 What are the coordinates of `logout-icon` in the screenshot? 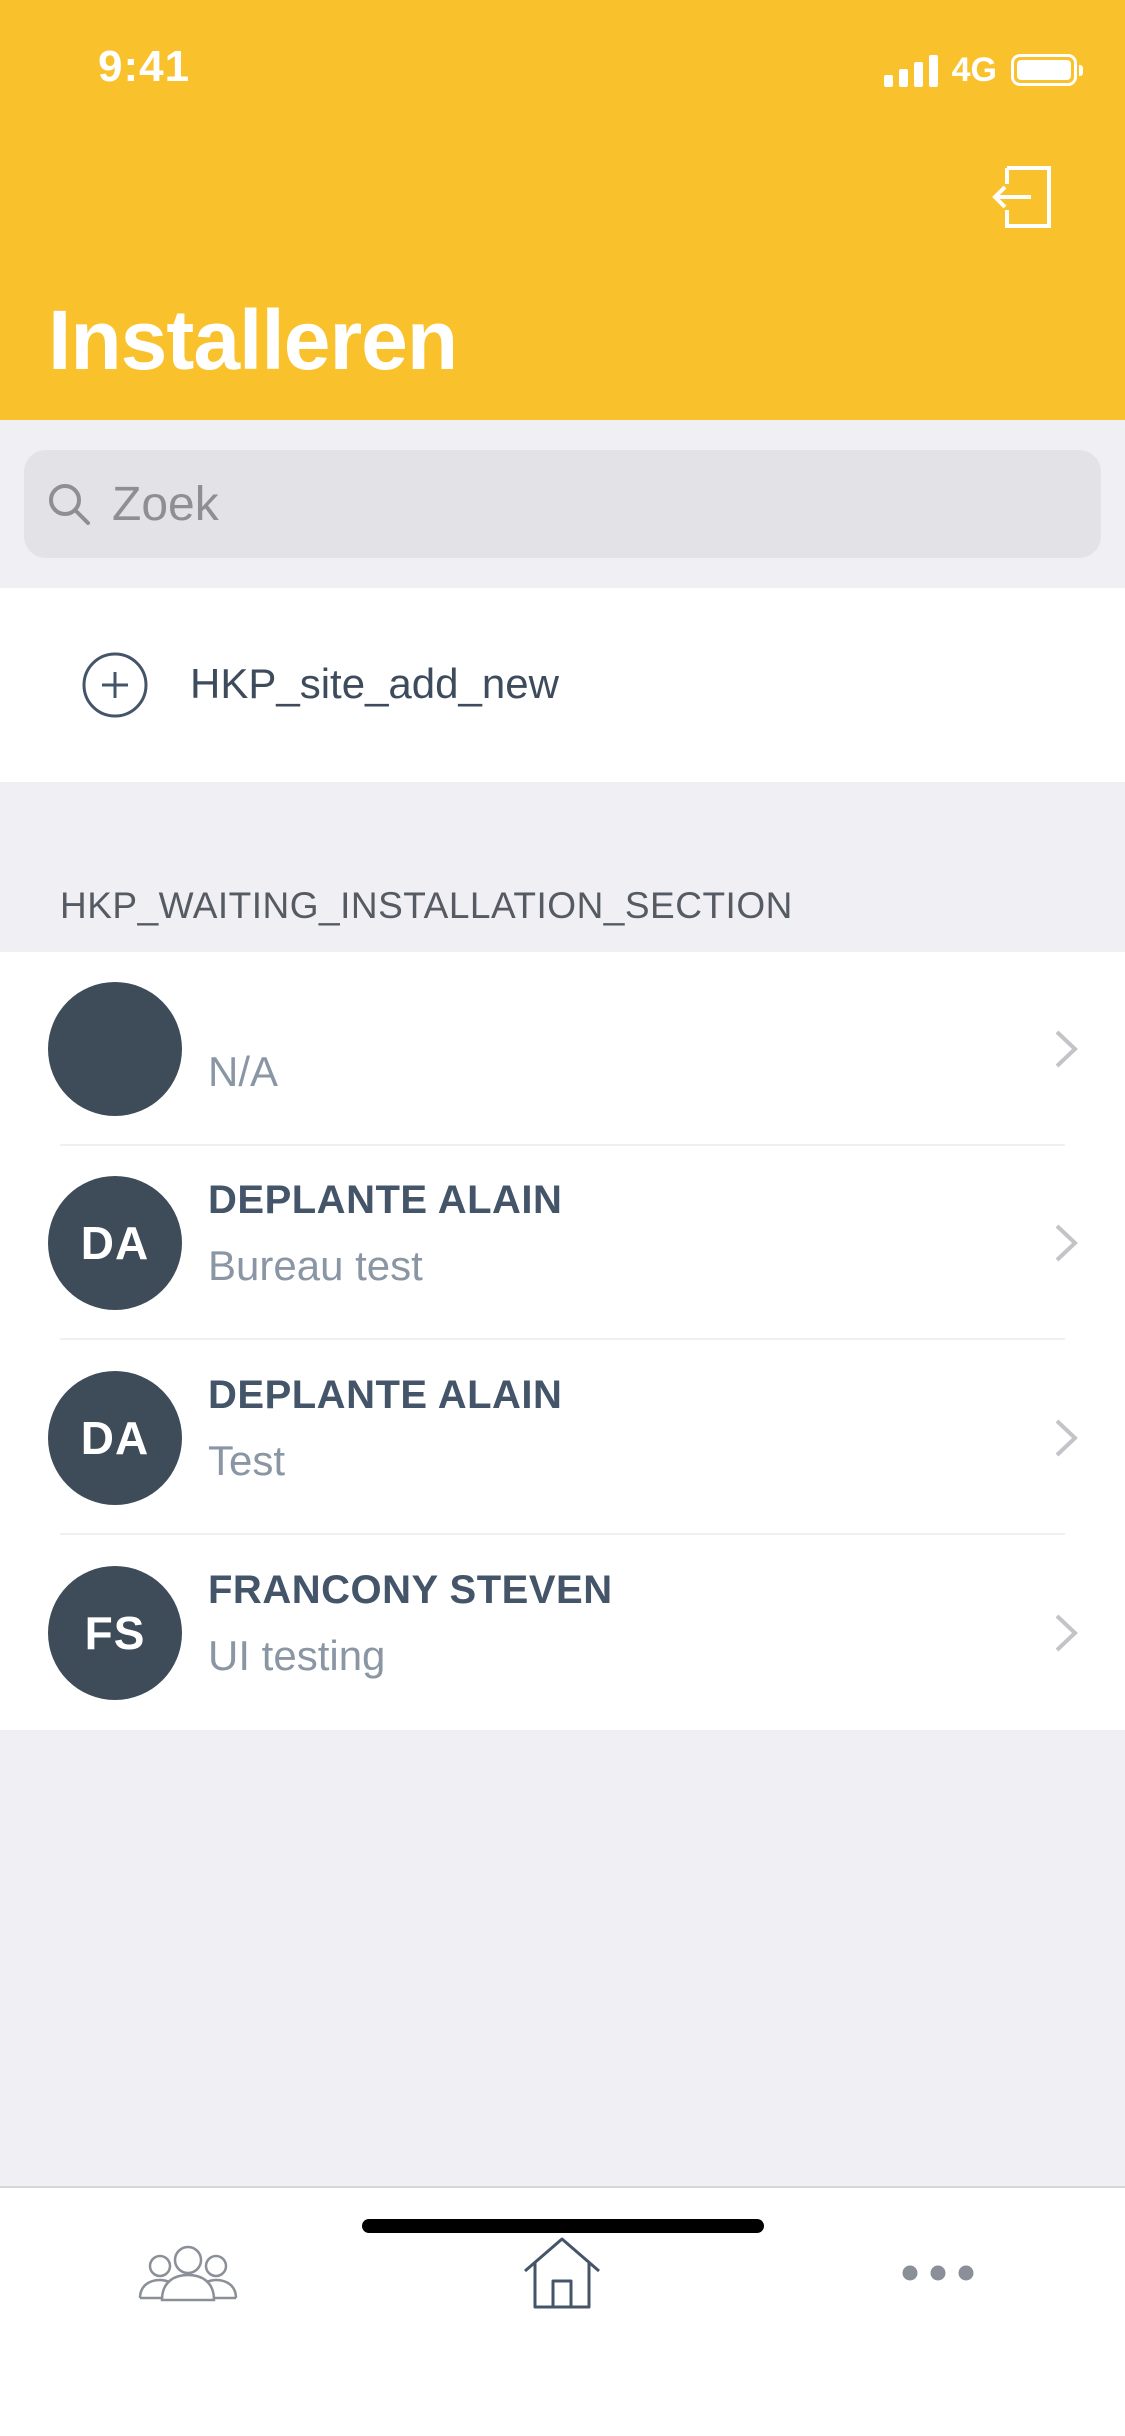 It's located at (1021, 197).